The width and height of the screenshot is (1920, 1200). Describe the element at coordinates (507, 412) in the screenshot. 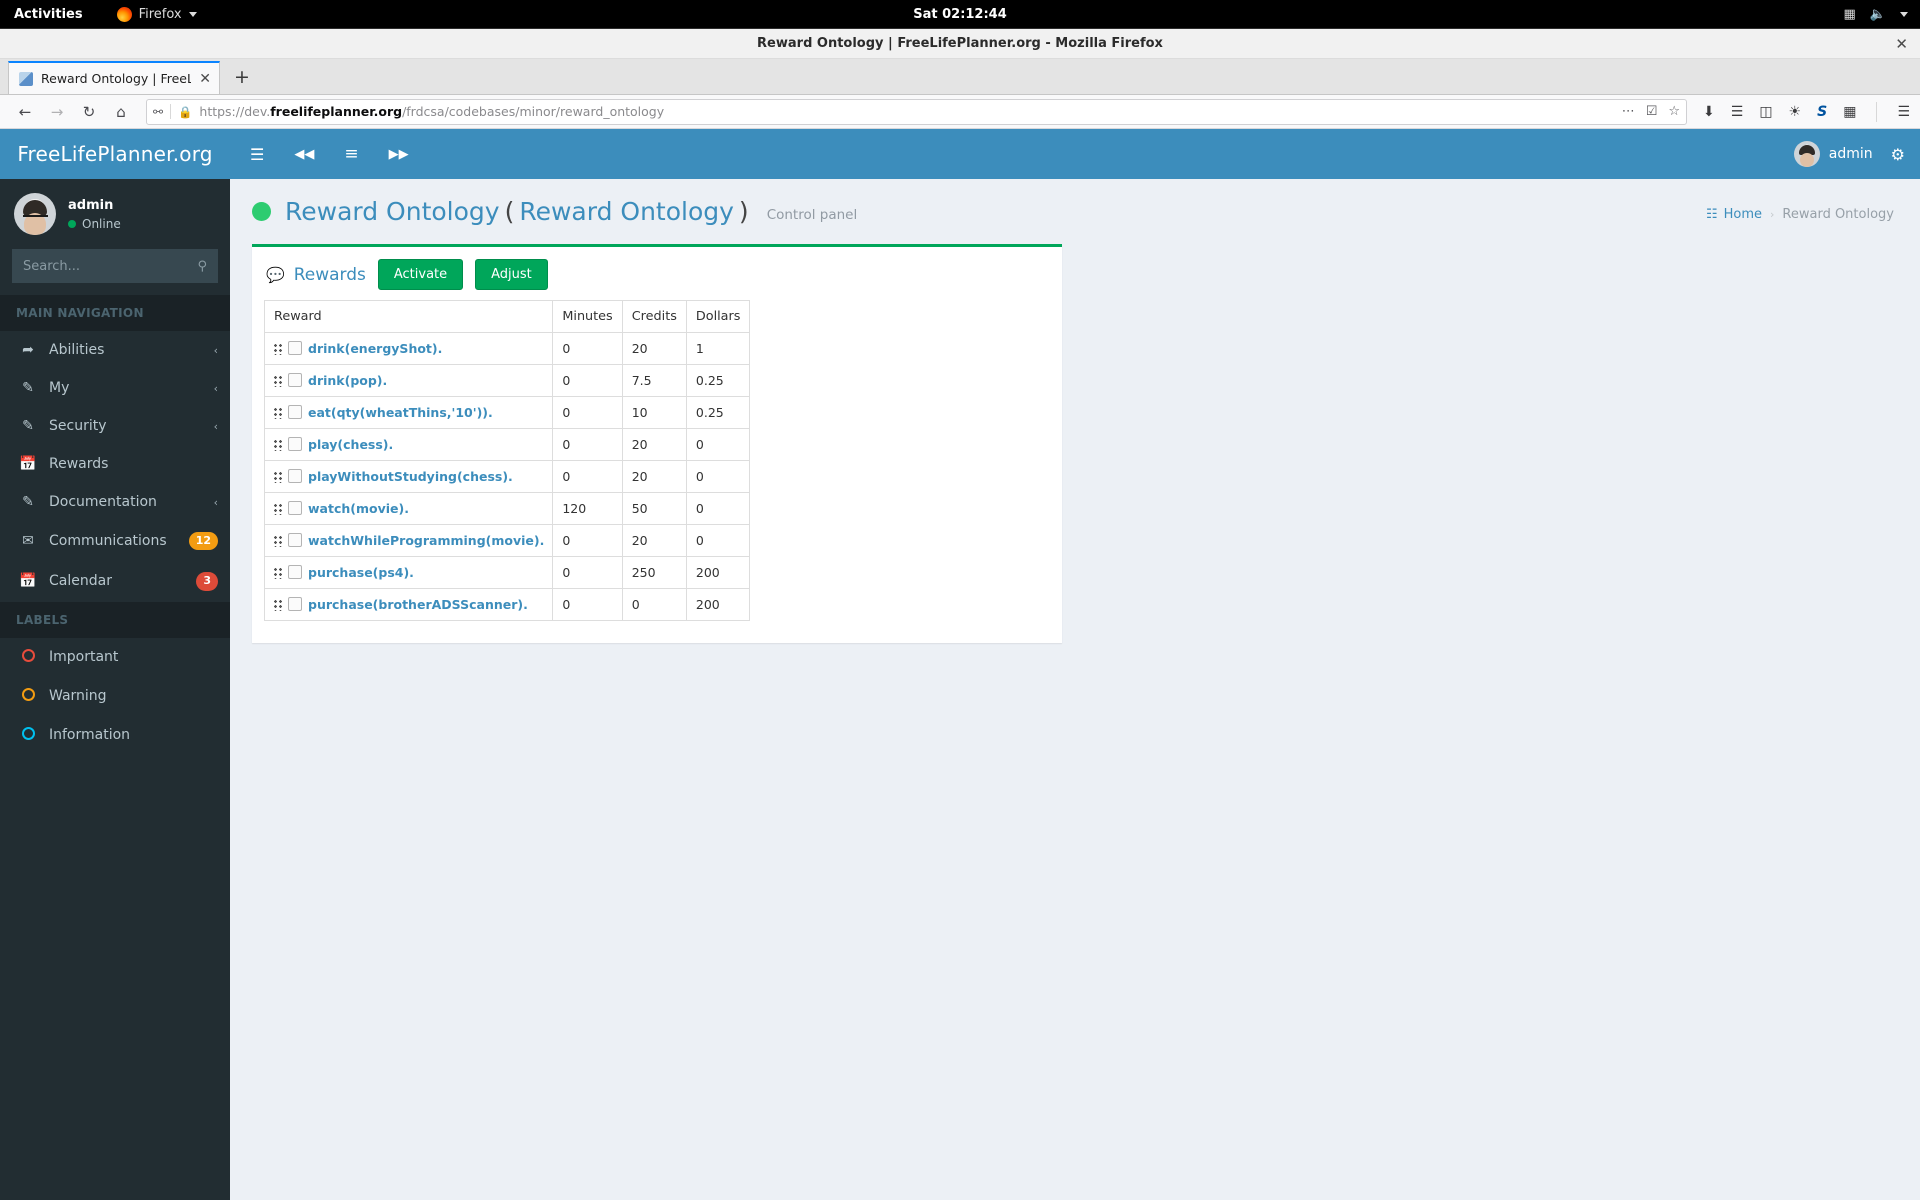

I see `table-row: eat(qty(wheatThins,'10')). 0 10 0.25` at that location.